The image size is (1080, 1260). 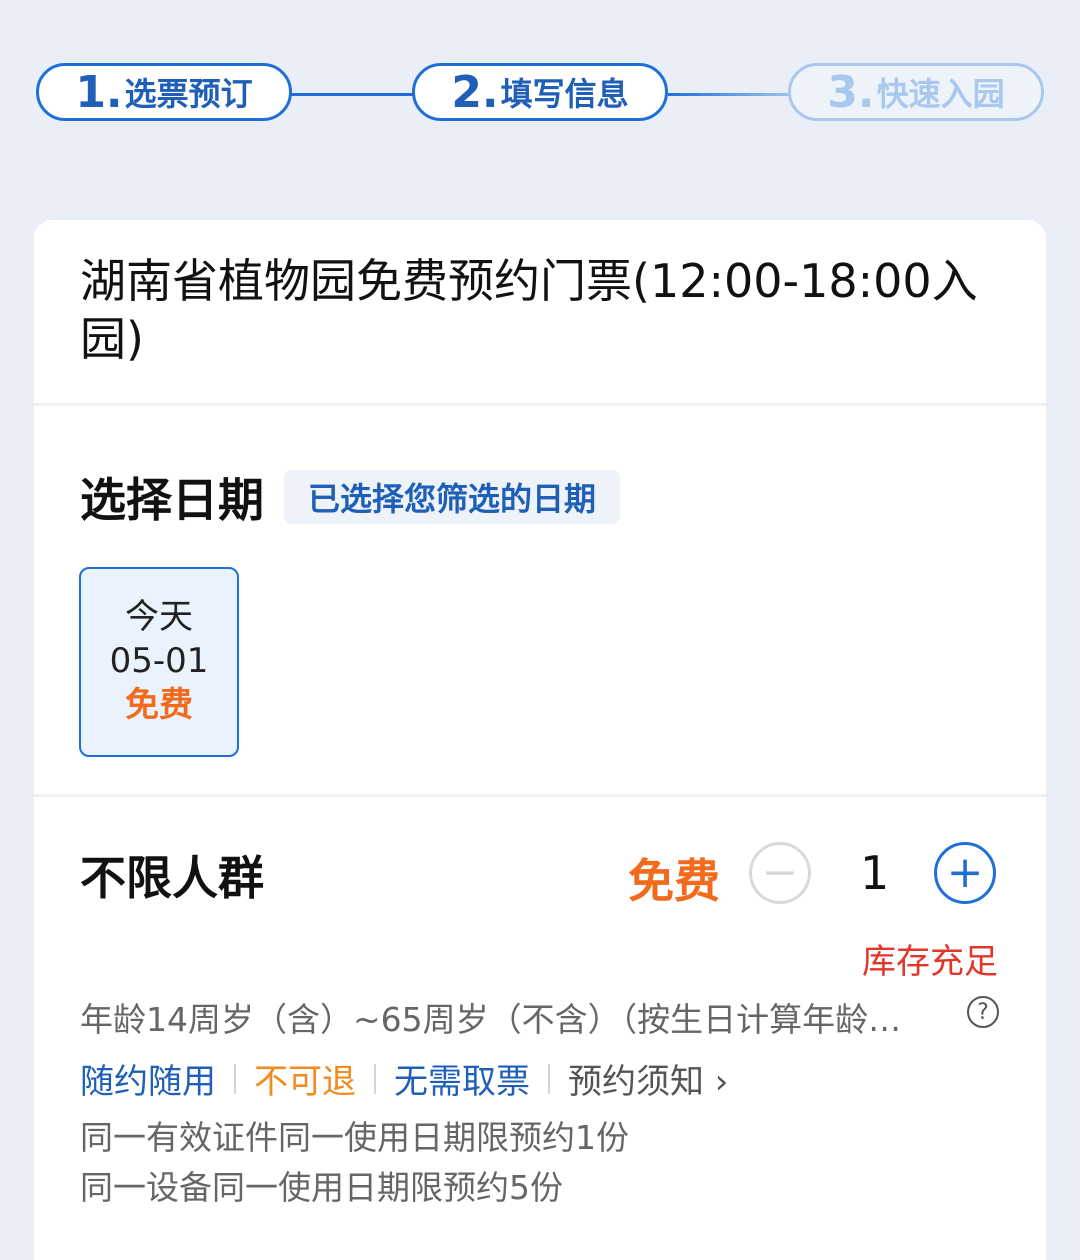 I want to click on minus-icon: −, so click(x=780, y=872).